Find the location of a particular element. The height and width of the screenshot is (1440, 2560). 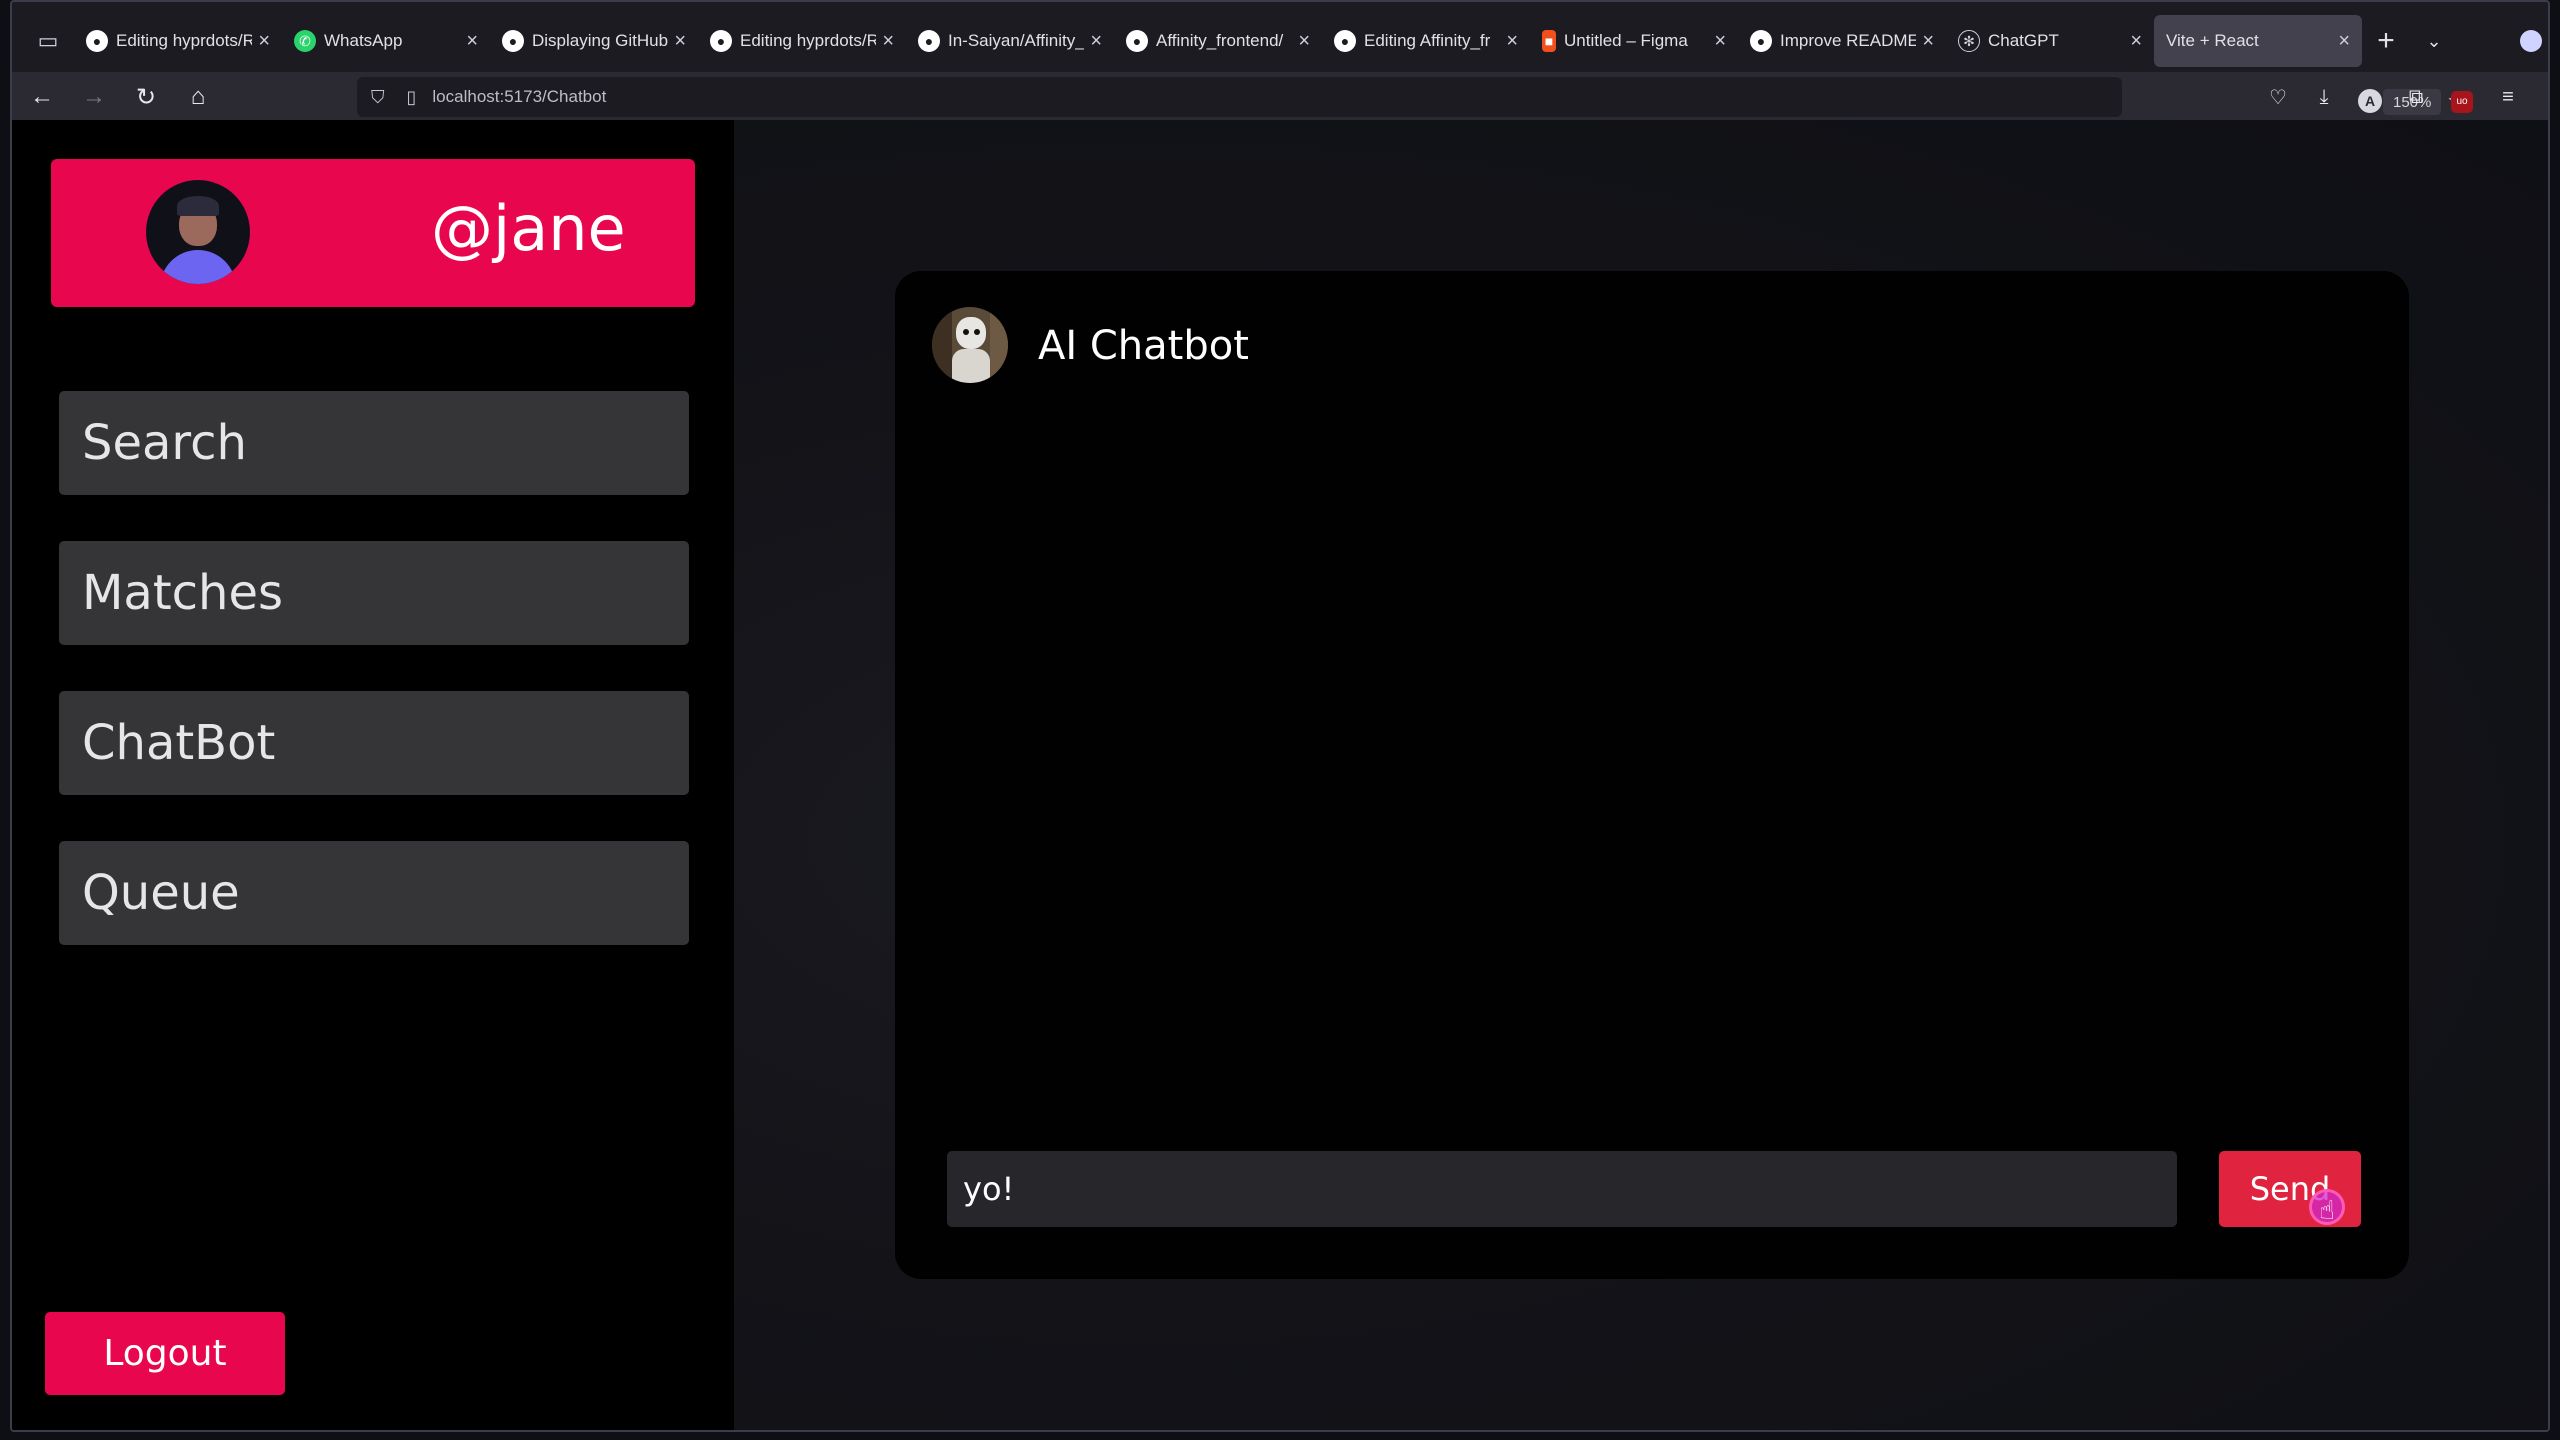

tab-10: ✻ ChatGPT × is located at coordinates (2050, 41).